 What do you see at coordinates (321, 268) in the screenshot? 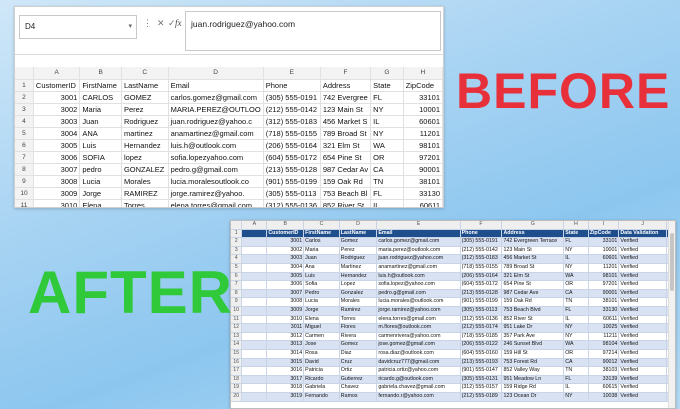
I see `cell: Ana` at bounding box center [321, 268].